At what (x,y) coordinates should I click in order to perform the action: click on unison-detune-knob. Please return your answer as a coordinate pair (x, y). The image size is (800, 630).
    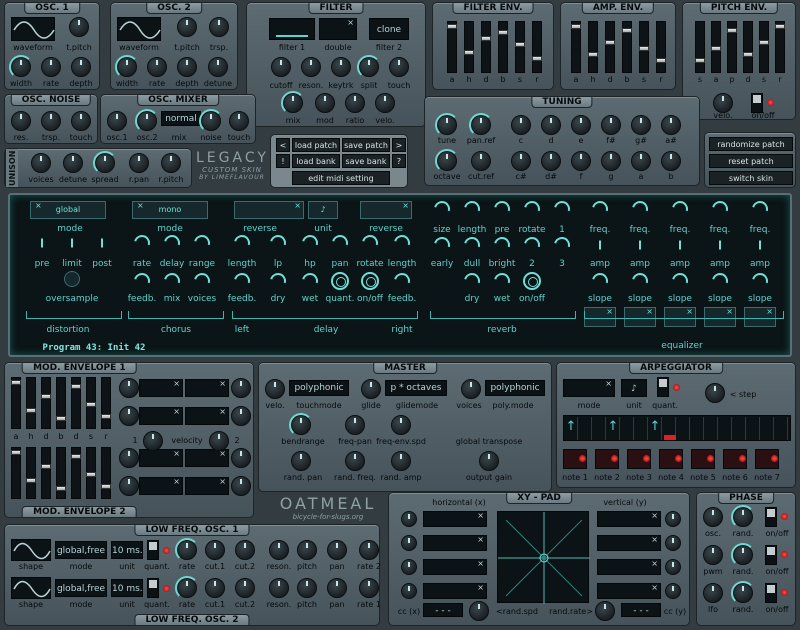
    Looking at the image, I should click on (73, 163).